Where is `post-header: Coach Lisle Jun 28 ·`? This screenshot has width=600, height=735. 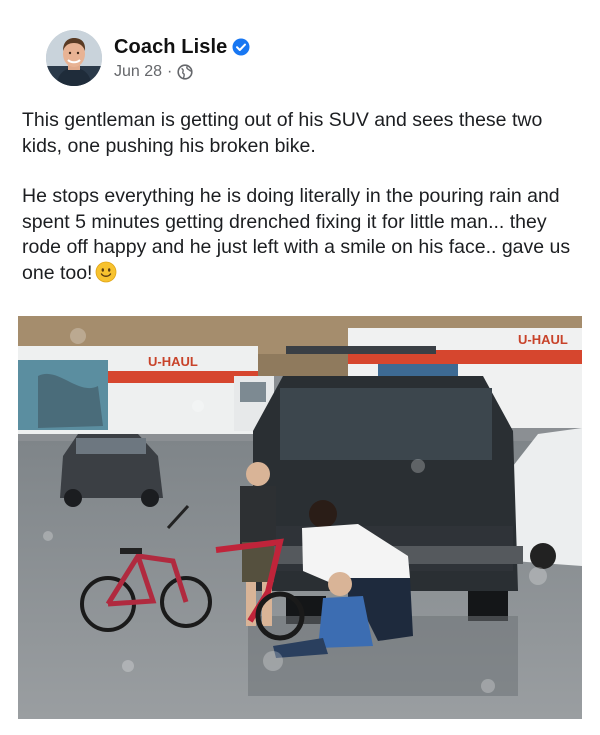 post-header: Coach Lisle Jun 28 · is located at coordinates (148, 58).